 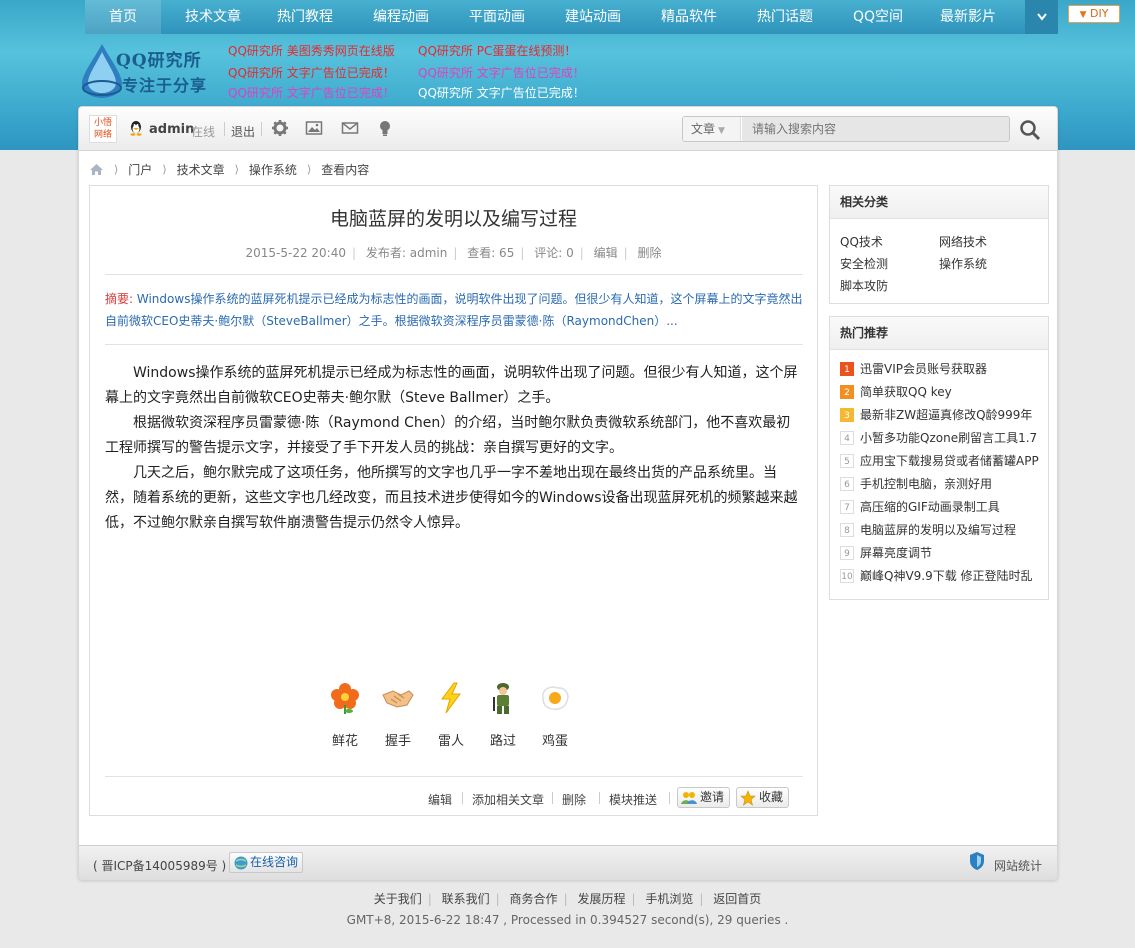 What do you see at coordinates (555, 715) in the screenshot?
I see `reaction-egg: 鸡蛋` at bounding box center [555, 715].